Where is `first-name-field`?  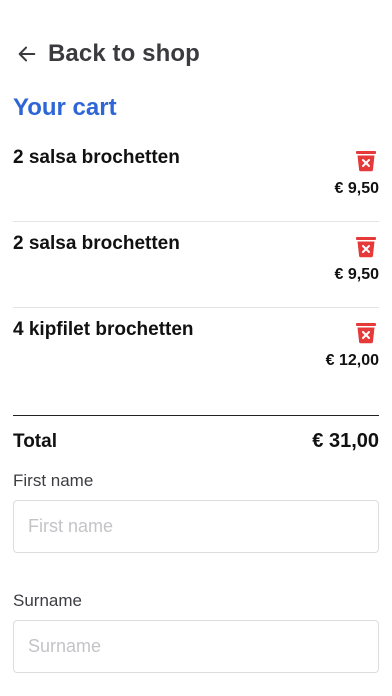
first-name-field is located at coordinates (196, 526).